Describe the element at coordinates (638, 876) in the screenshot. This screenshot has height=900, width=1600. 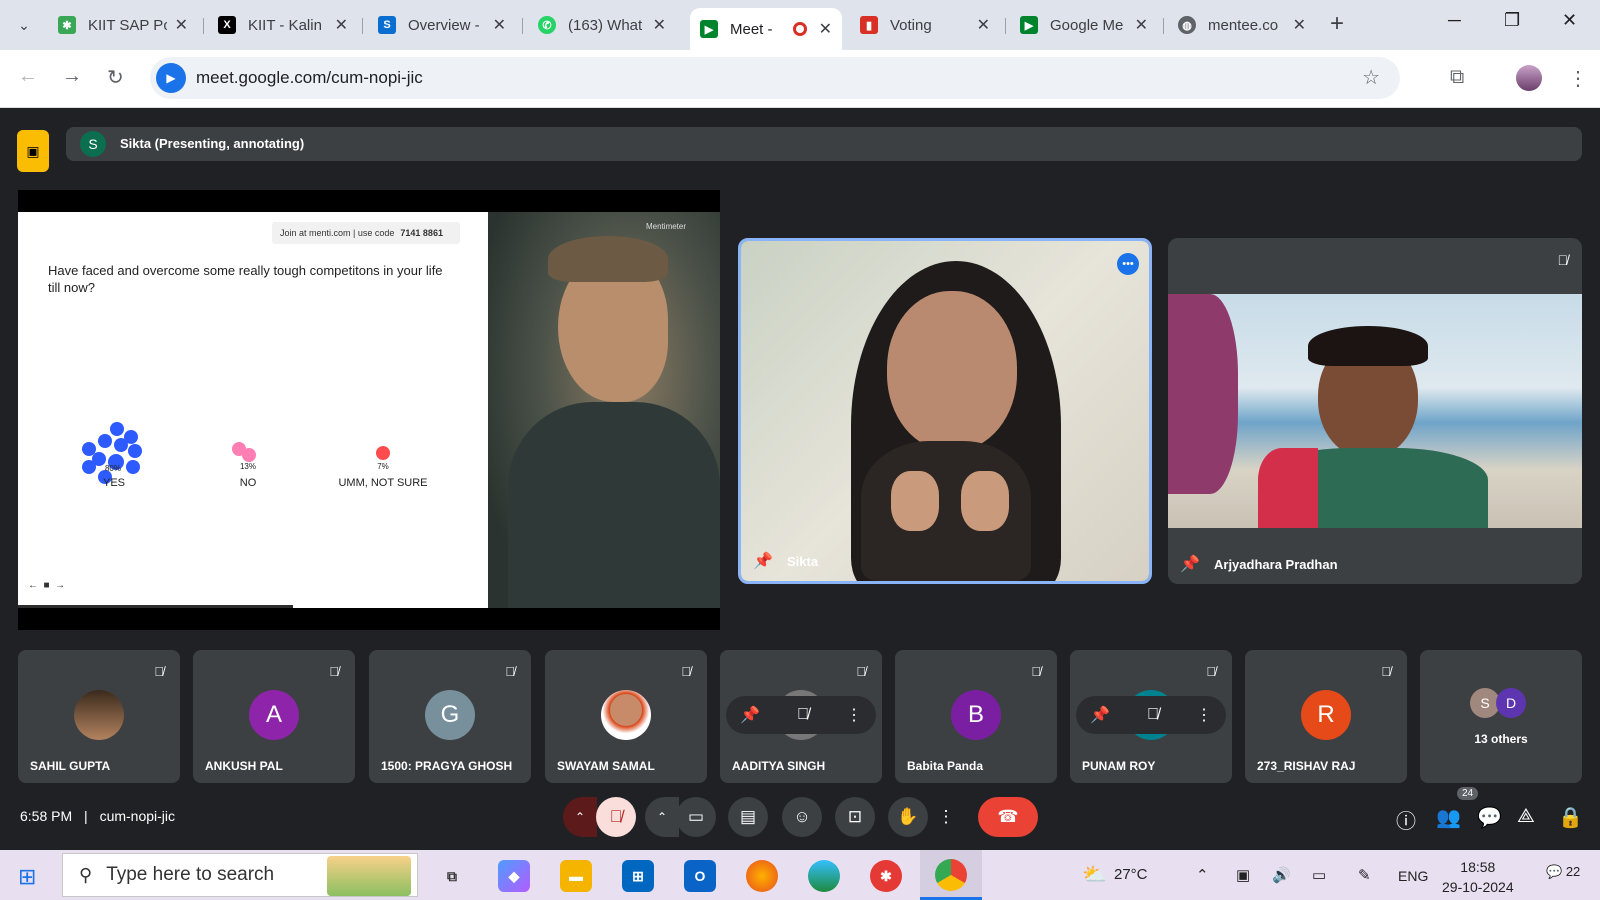
I see `store-icon: ⊞` at that location.